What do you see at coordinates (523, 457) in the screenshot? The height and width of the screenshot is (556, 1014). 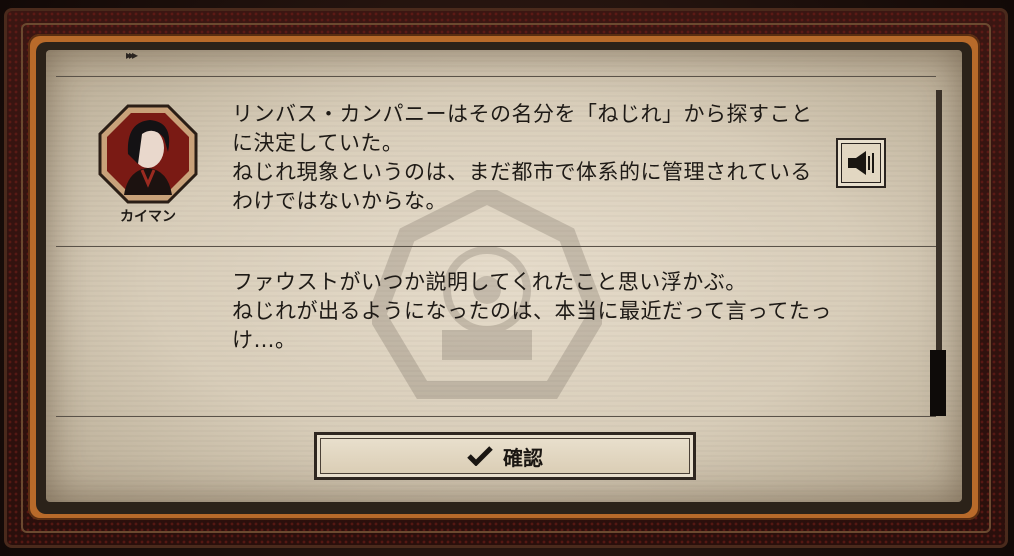 I see `confirm-label: 確認` at bounding box center [523, 457].